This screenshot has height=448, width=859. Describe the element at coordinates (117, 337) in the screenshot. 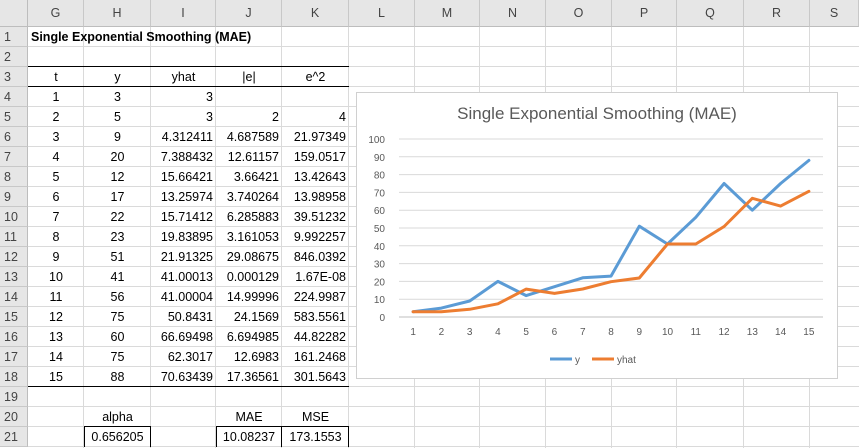

I see `table-cell: 60` at that location.